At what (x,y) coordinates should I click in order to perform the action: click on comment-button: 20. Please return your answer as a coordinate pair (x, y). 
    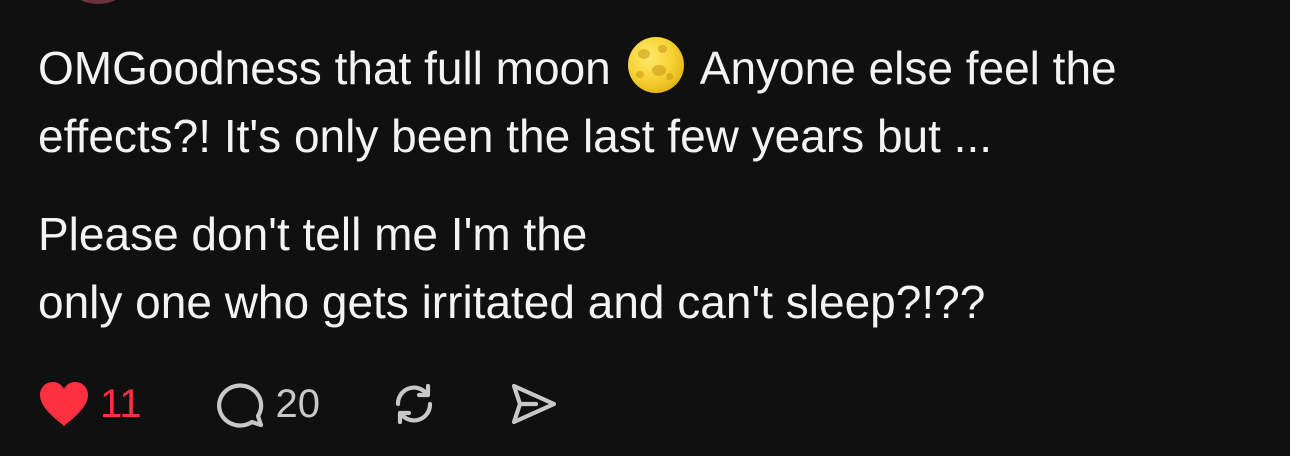
    Looking at the image, I should click on (266, 404).